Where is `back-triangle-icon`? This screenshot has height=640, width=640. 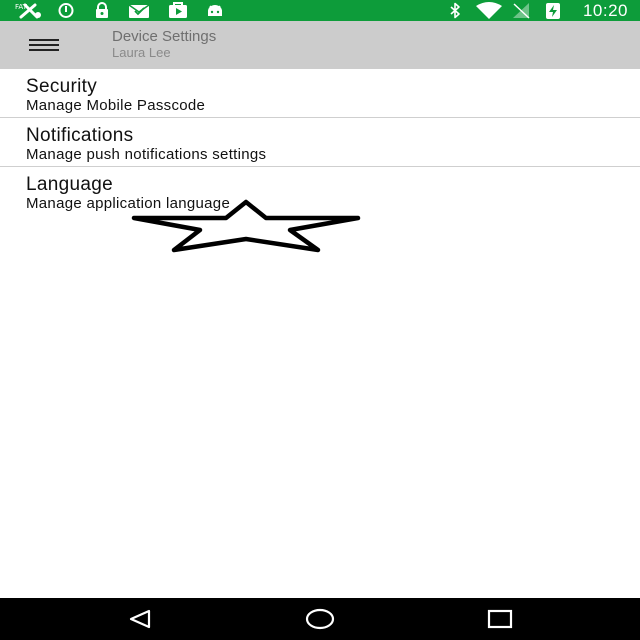
back-triangle-icon is located at coordinates (140, 619).